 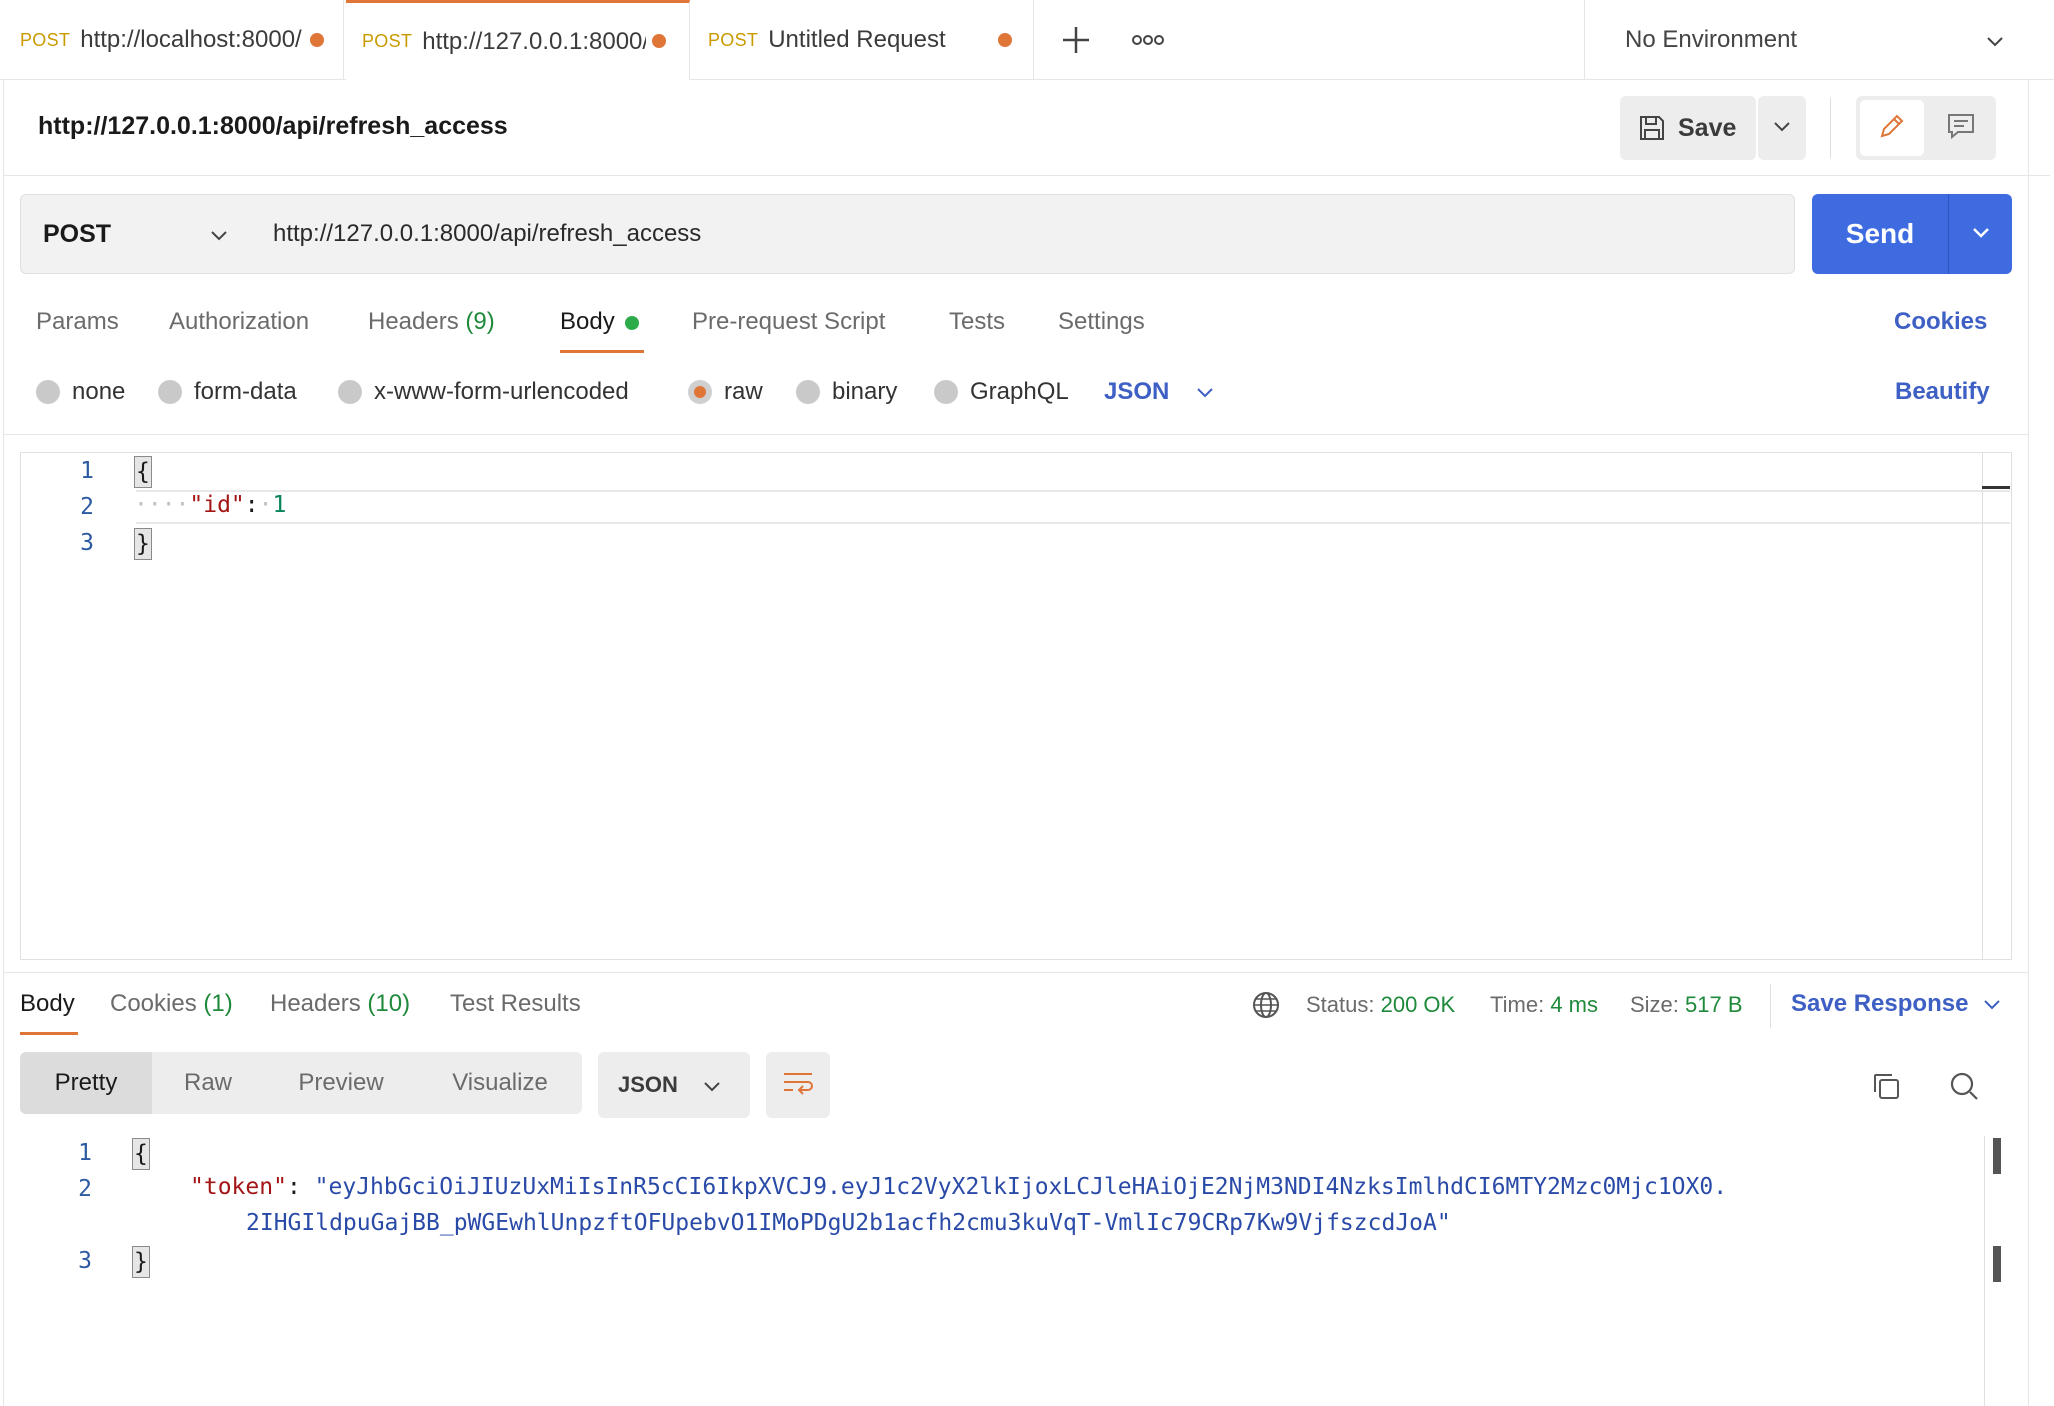 I want to click on radio-graphql: GraphQL, so click(x=1001, y=392).